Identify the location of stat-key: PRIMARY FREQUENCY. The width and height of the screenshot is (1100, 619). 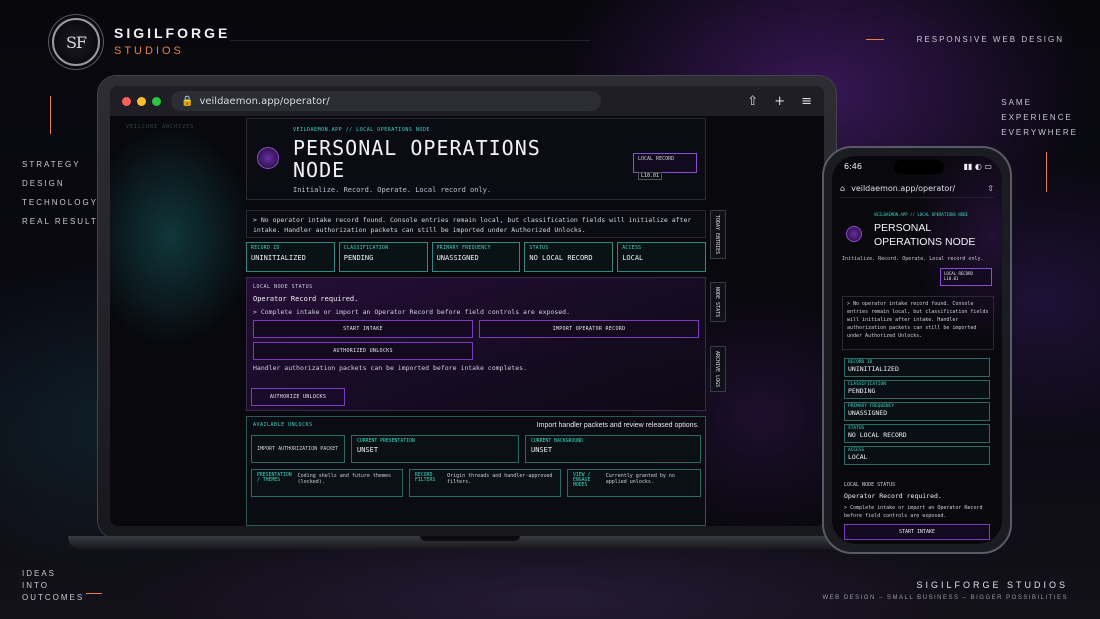
(463, 248).